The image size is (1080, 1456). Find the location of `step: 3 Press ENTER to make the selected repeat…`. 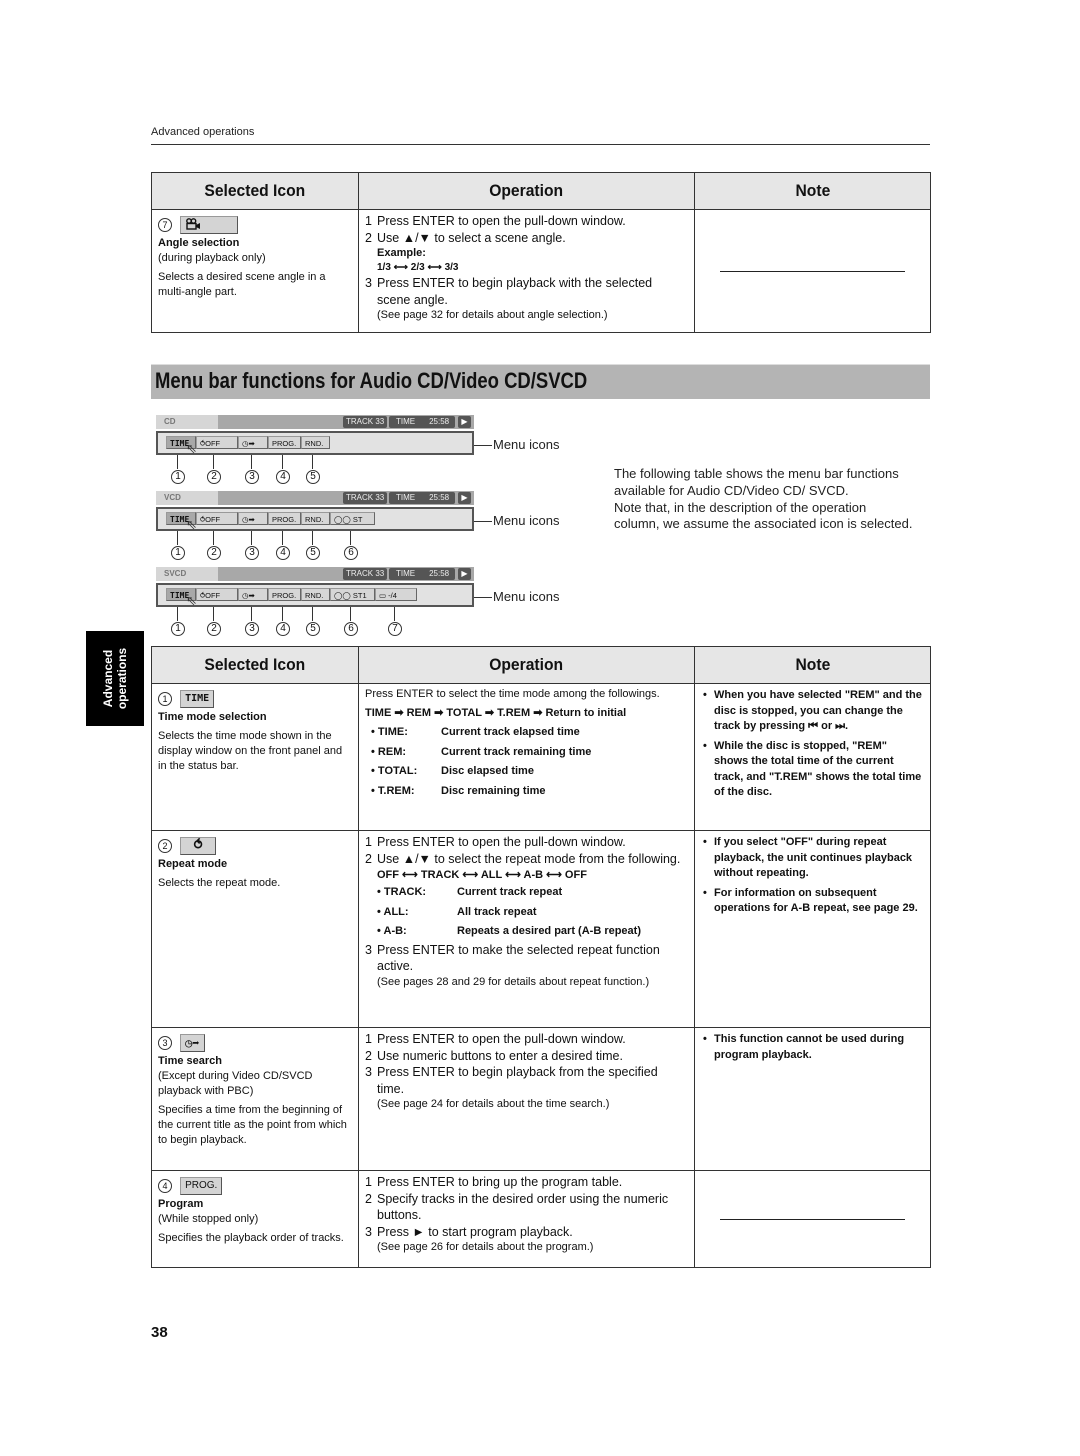

step: 3 Press ENTER to make the selected repeat… is located at coordinates (512, 958).